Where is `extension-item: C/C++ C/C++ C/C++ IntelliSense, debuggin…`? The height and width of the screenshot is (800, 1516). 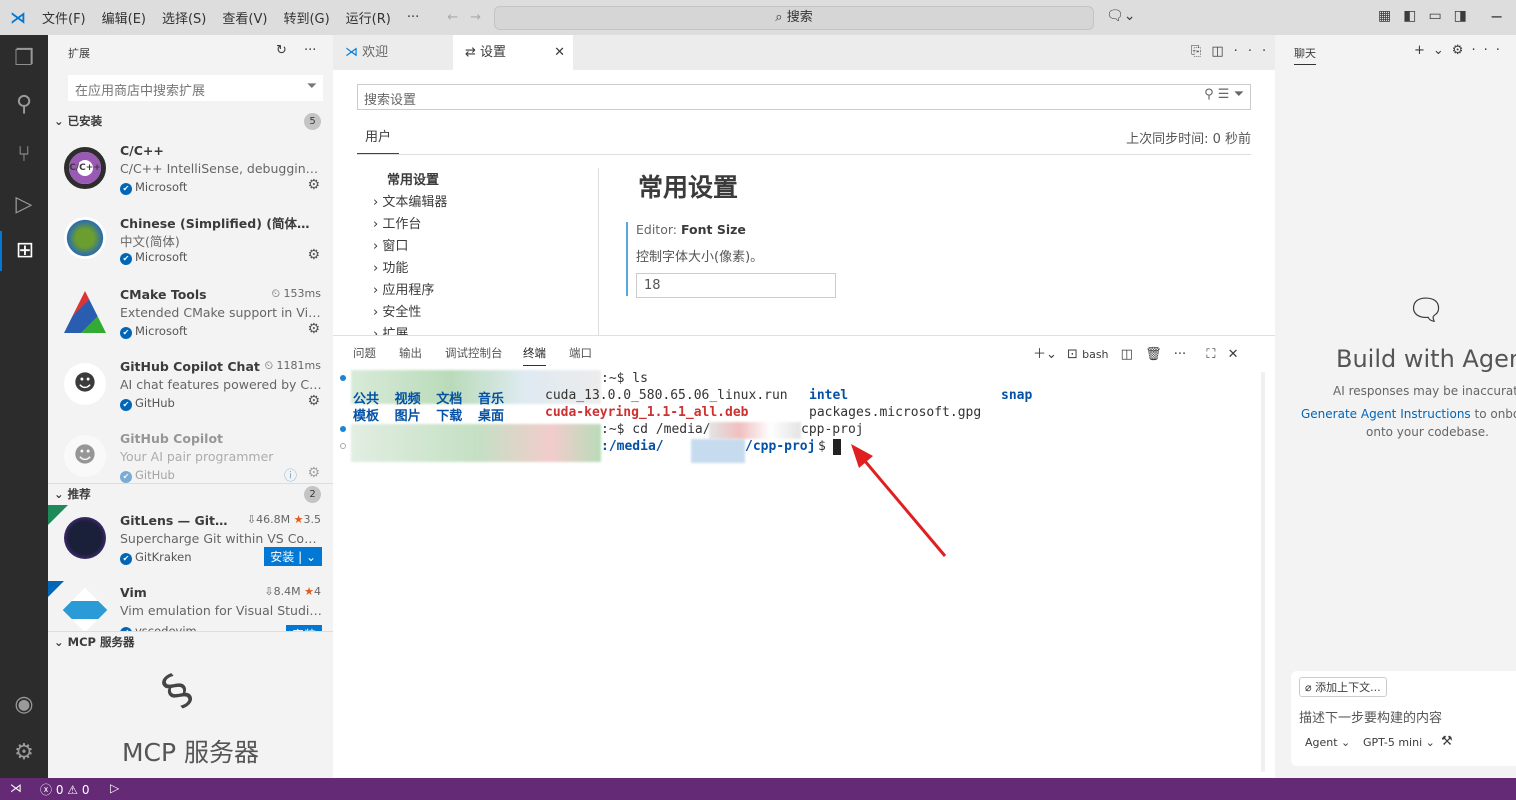
extension-item: C/C++ C/C++ C/C++ IntelliSense, debuggin… is located at coordinates (190, 175).